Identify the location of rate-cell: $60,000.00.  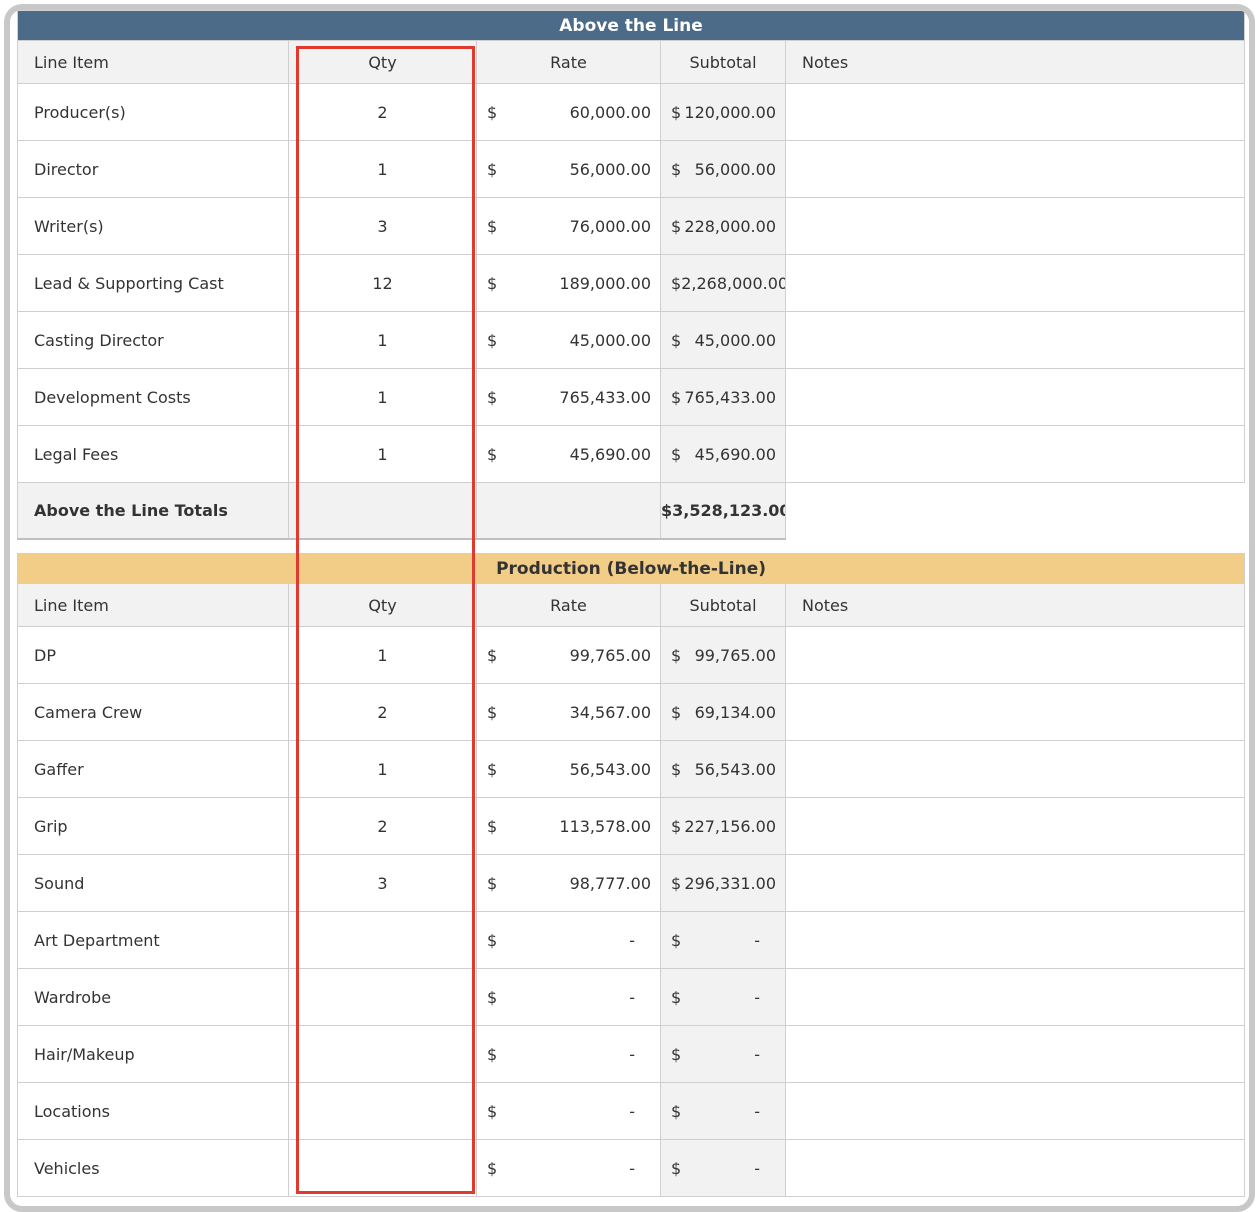
(568, 112).